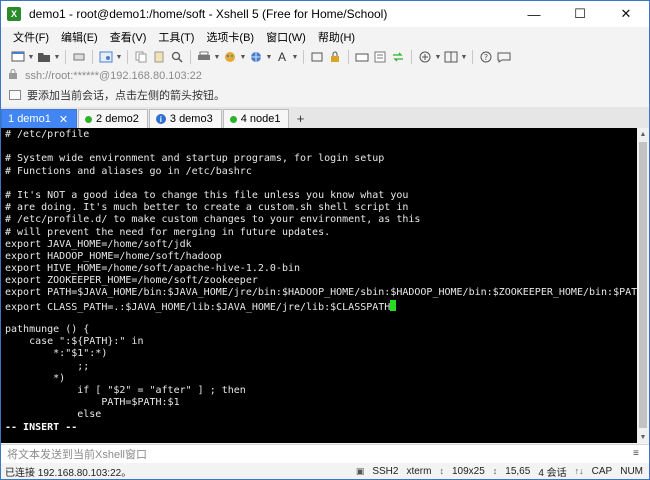 Image resolution: width=650 pixels, height=480 pixels. Describe the element at coordinates (438, 57) in the screenshot. I see `add-dropdown-icon: ▼` at that location.